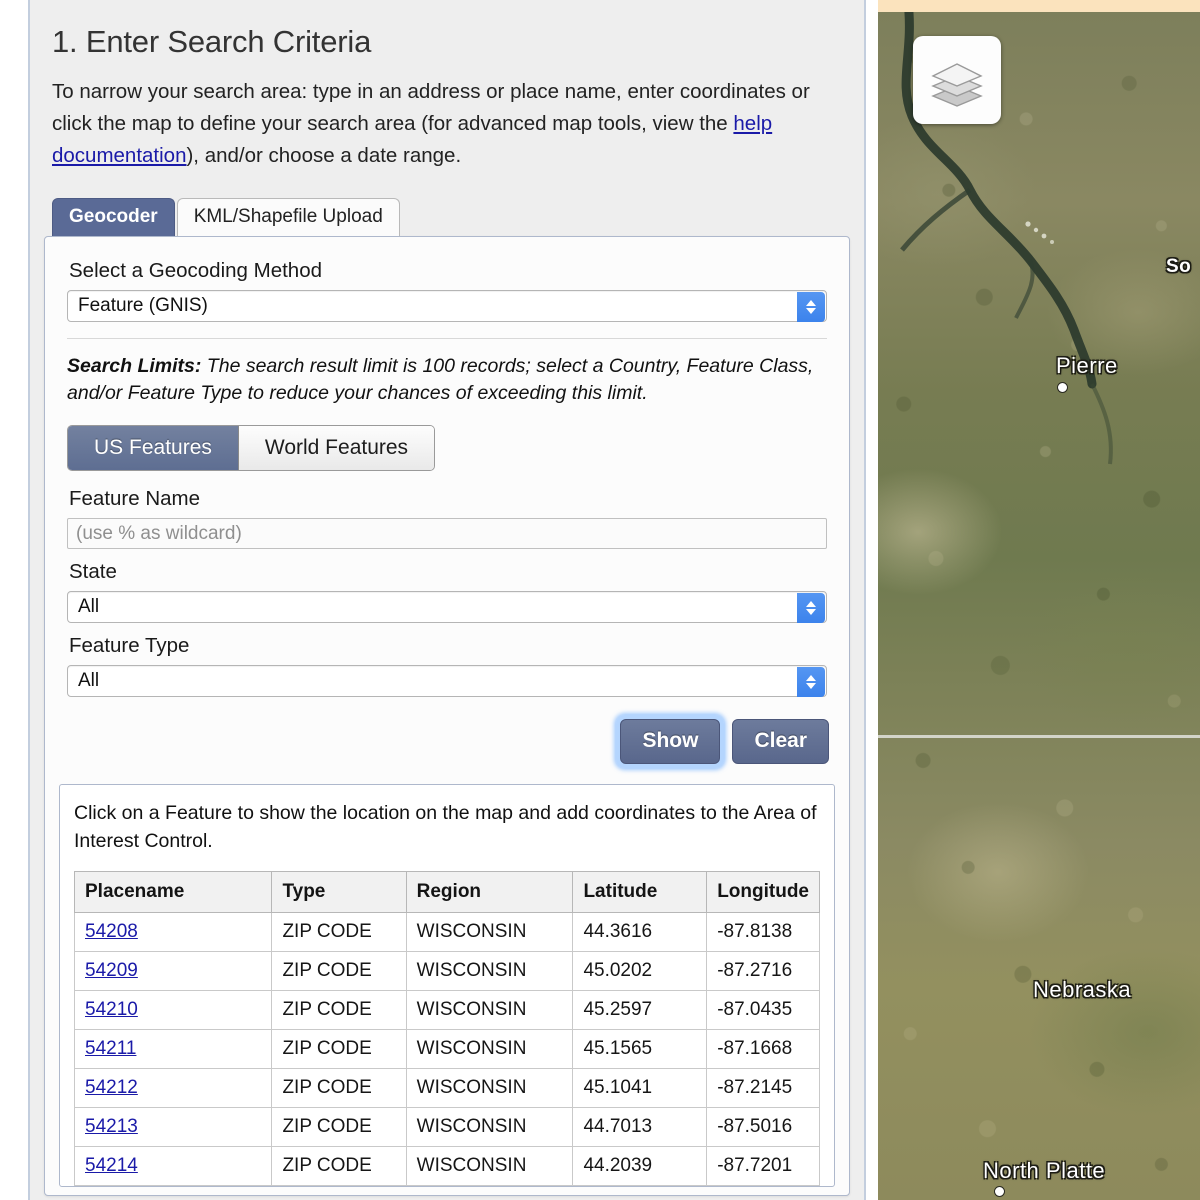 The image size is (1200, 1200). What do you see at coordinates (957, 80) in the screenshot?
I see `layers-icon` at bounding box center [957, 80].